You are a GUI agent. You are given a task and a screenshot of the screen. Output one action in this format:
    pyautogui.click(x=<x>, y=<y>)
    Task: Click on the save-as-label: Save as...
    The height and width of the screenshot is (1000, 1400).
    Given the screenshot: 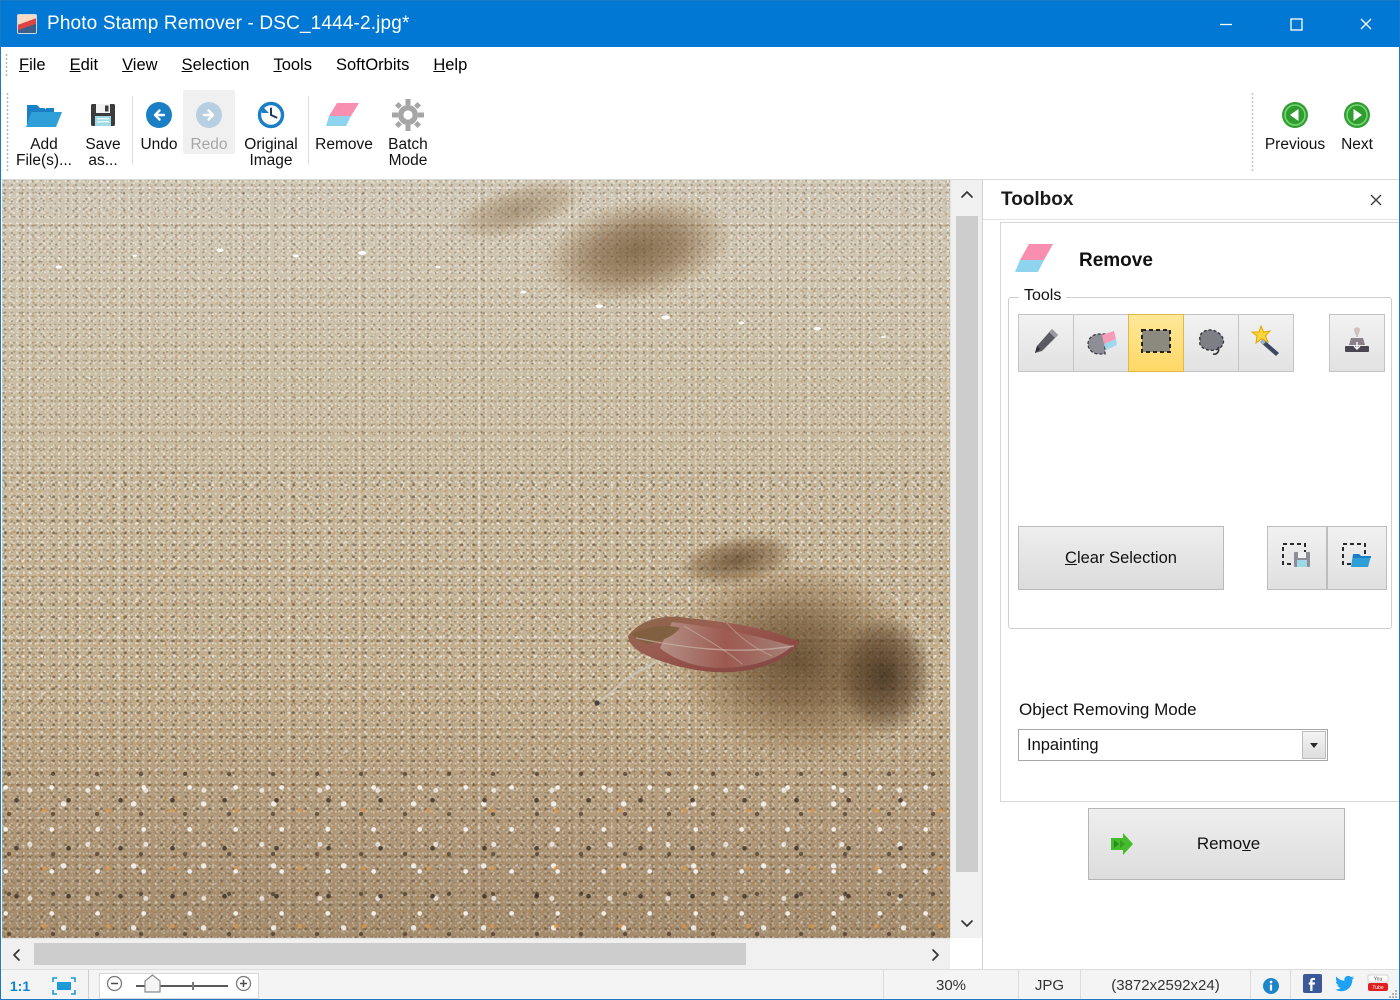 What is the action you would take?
    pyautogui.click(x=103, y=153)
    